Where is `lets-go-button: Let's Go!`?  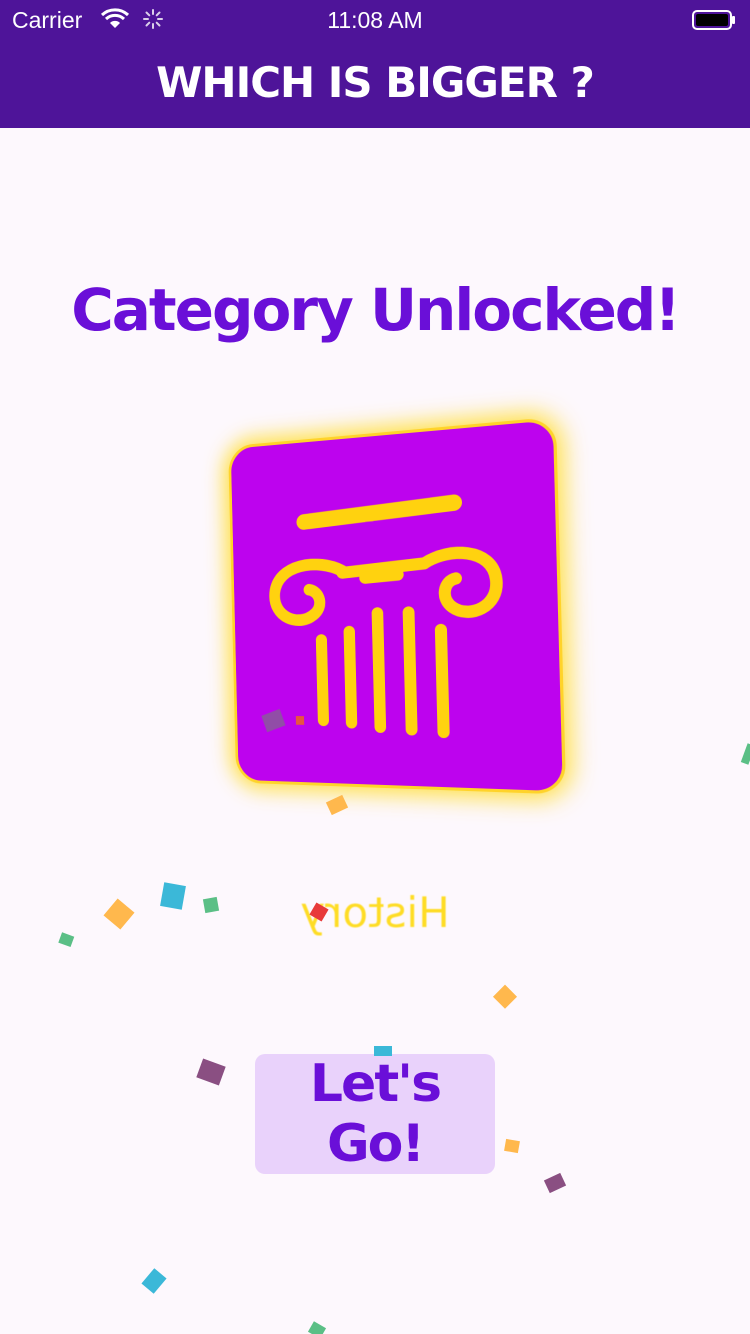 lets-go-button: Let's Go! is located at coordinates (375, 1114).